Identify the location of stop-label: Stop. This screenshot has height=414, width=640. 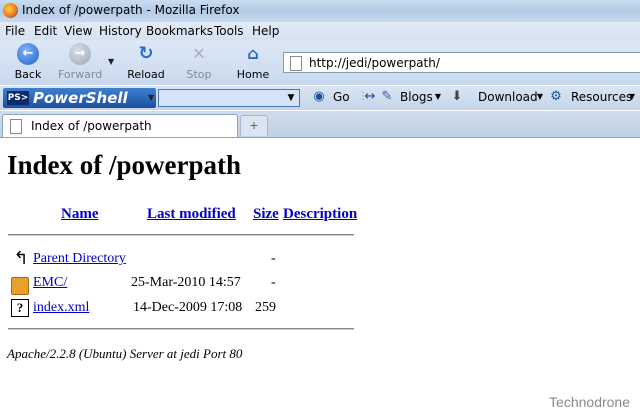
(199, 74).